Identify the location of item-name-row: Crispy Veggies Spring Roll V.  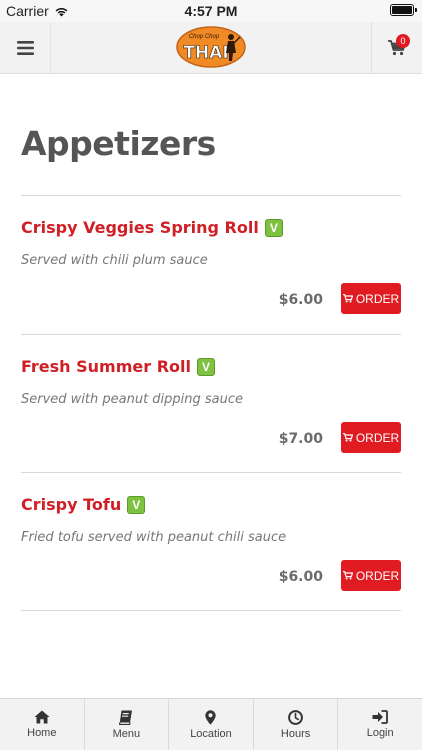
(152, 227).